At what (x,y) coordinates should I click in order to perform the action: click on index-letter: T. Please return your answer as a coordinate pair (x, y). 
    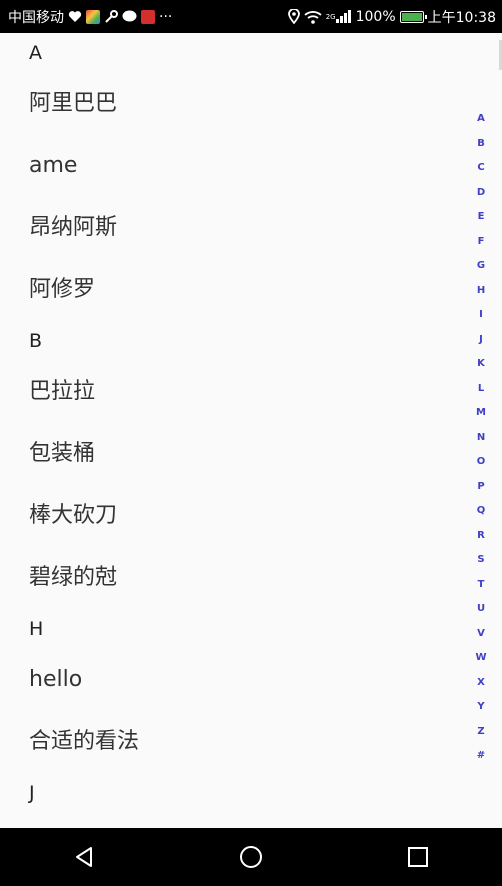
    Looking at the image, I should click on (481, 585).